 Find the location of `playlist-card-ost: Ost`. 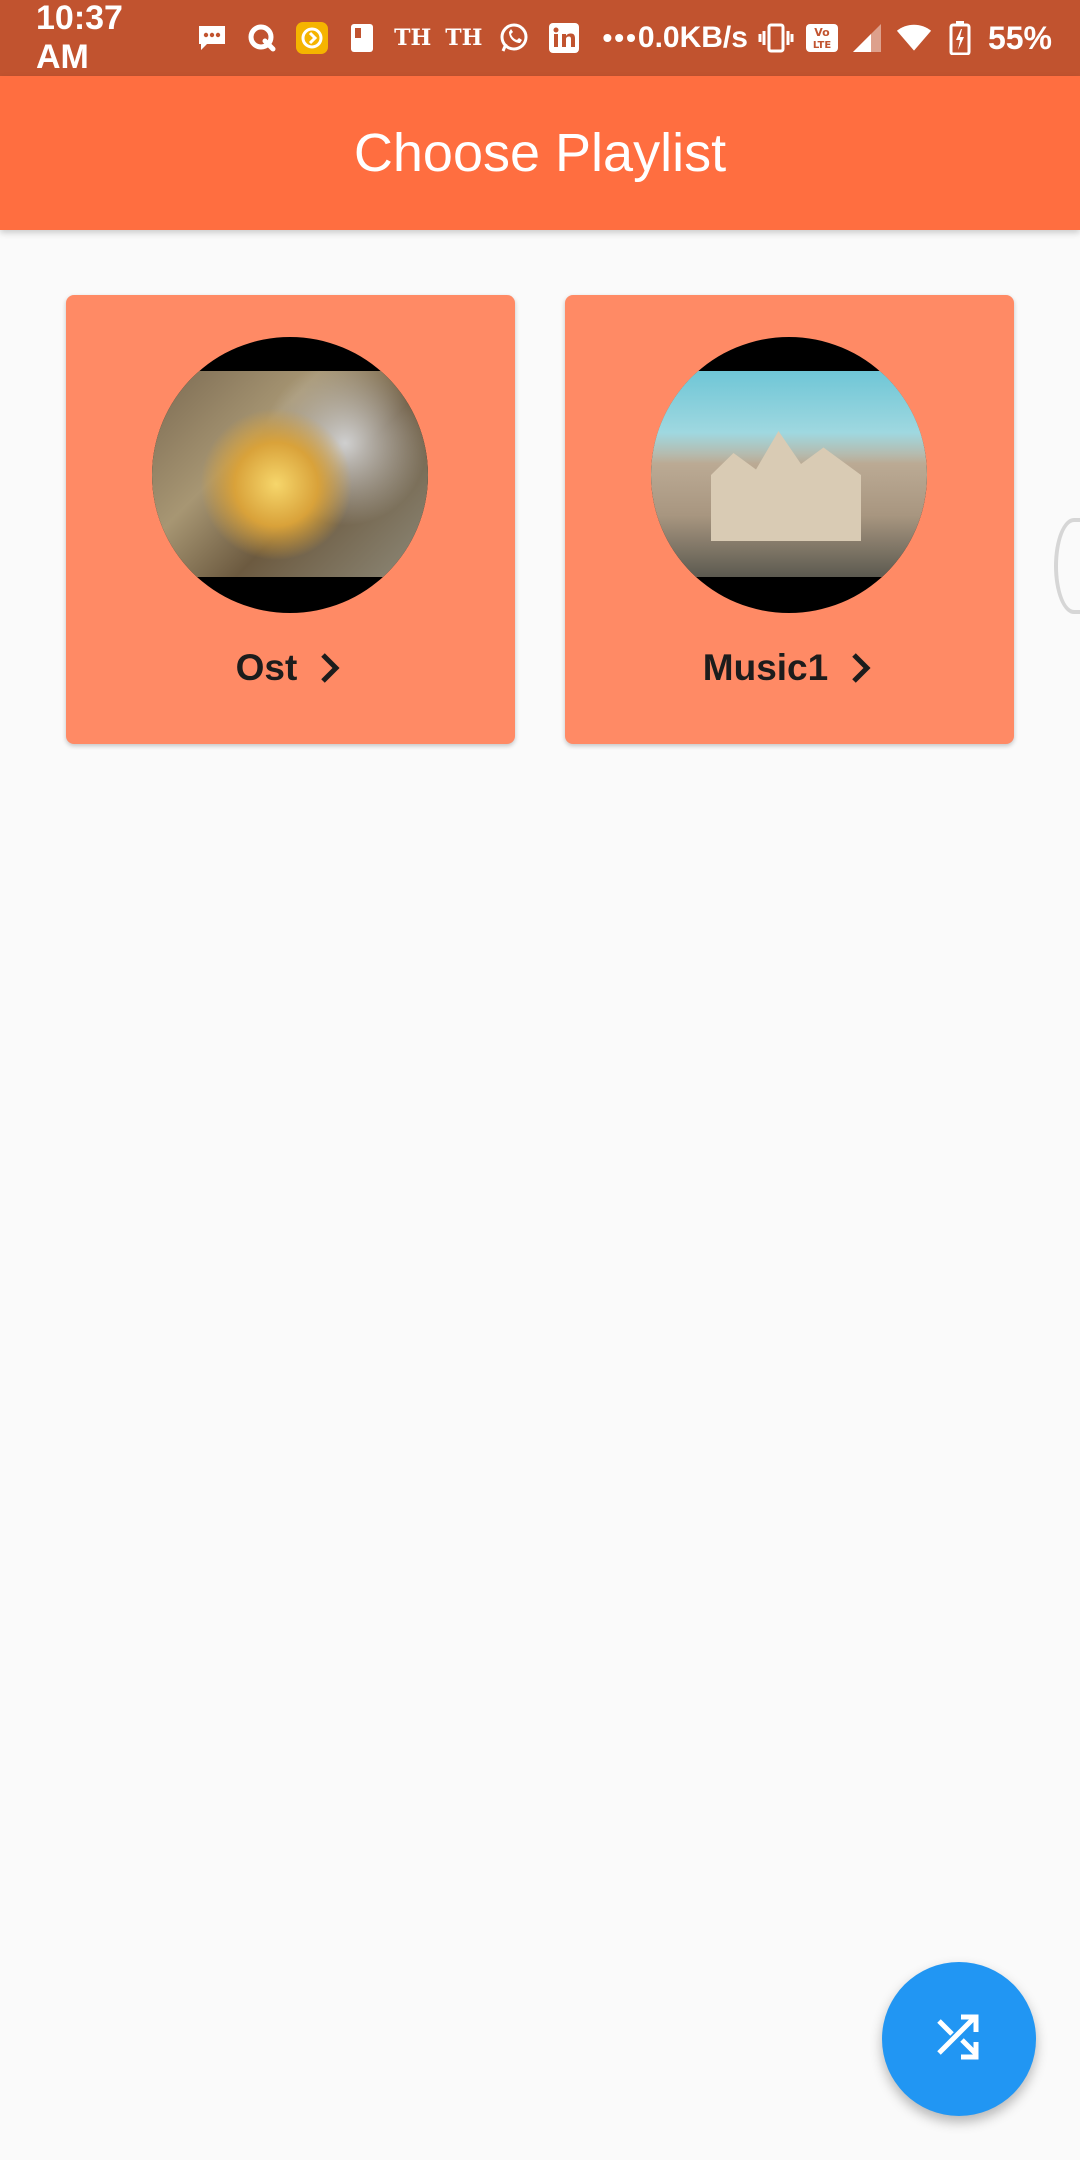

playlist-card-ost: Ost is located at coordinates (290, 519).